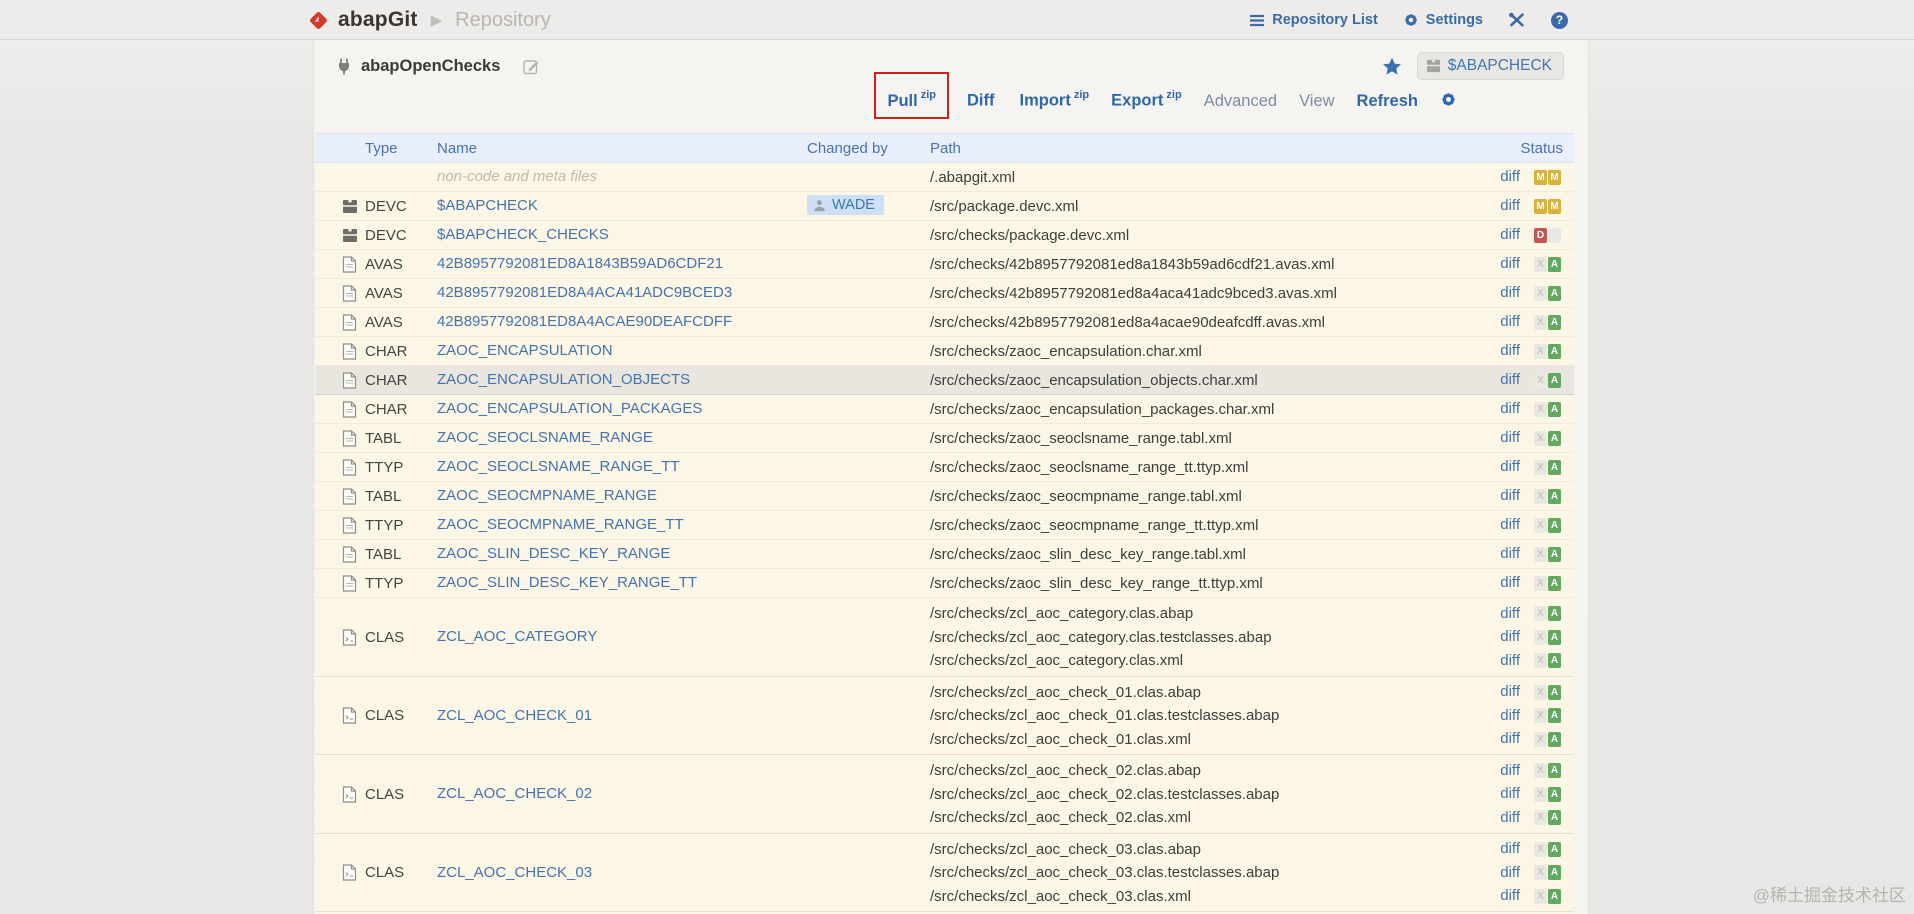 The image size is (1914, 914). I want to click on object-name-link: ZAOC_ENCAPSULATION_OBJECTS, so click(563, 379).